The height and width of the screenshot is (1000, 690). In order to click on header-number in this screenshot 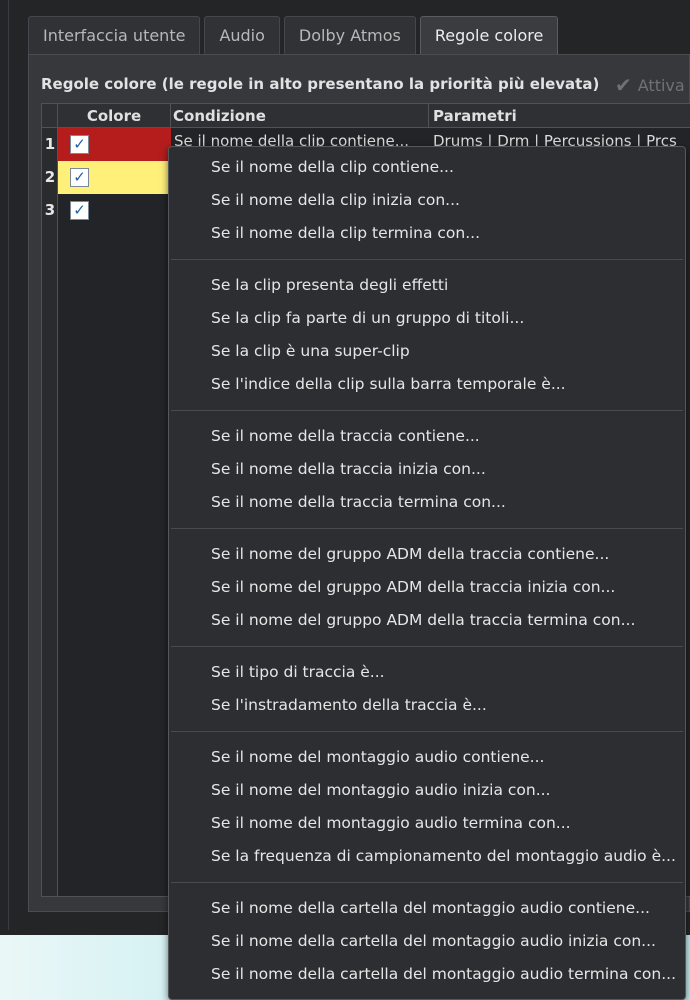, I will do `click(50, 116)`.